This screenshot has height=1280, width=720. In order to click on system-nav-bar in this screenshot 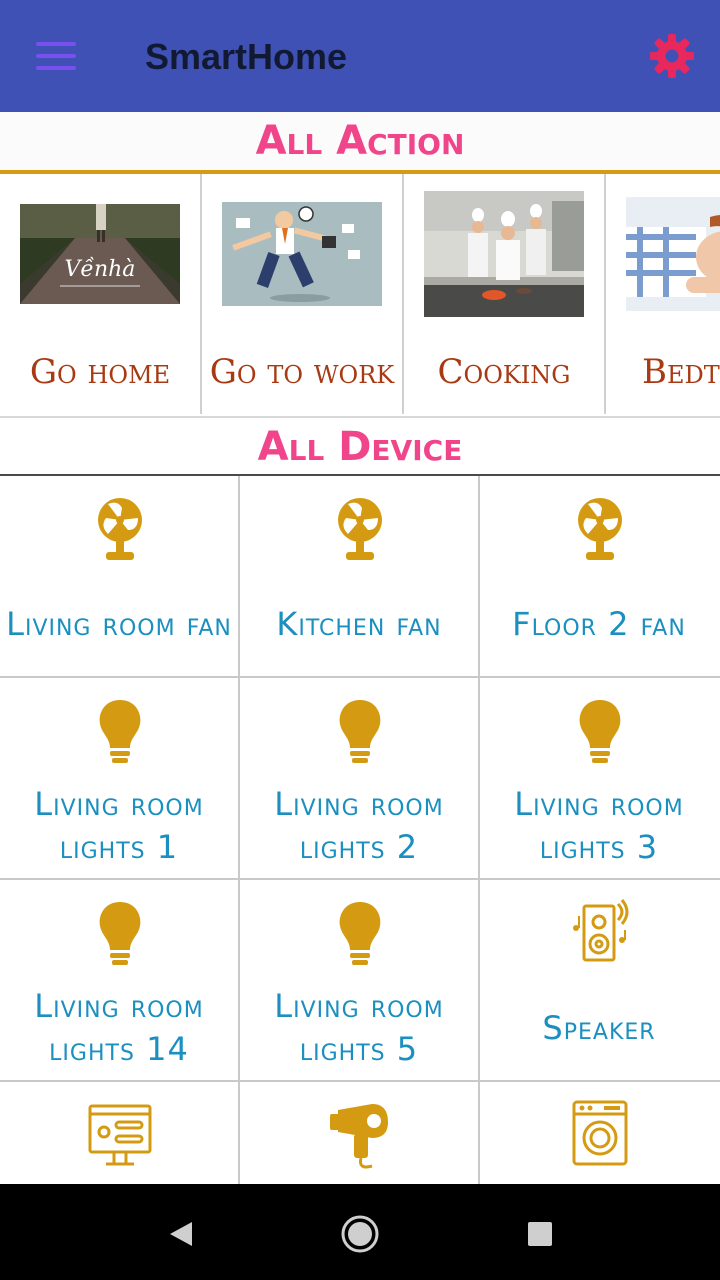, I will do `click(360, 1232)`.